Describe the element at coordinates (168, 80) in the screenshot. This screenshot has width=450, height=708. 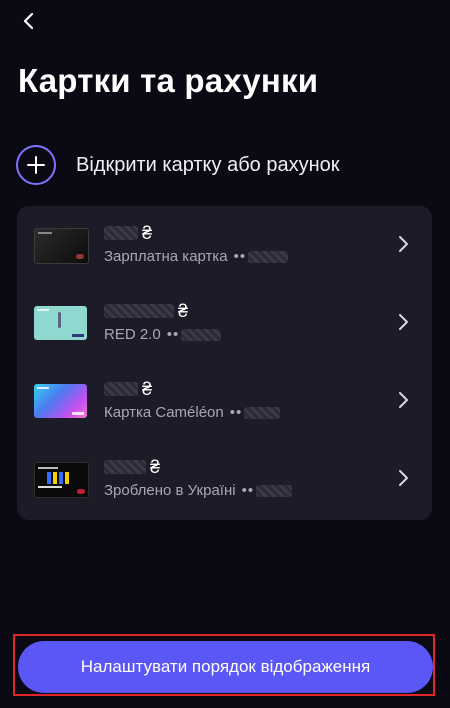
I see `page-title: Картки та рахунки` at that location.